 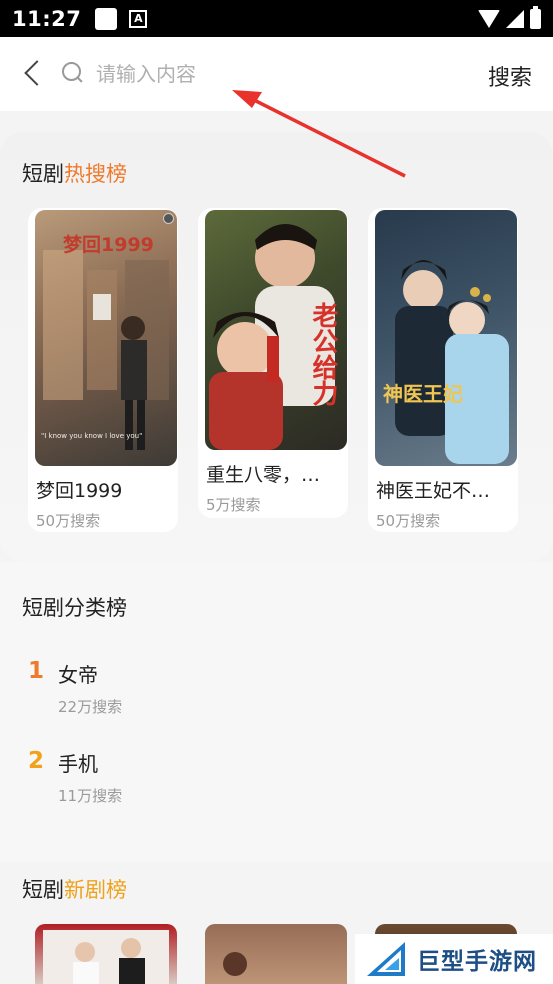 What do you see at coordinates (36, 761) in the screenshot?
I see `category-rank-2: 2` at bounding box center [36, 761].